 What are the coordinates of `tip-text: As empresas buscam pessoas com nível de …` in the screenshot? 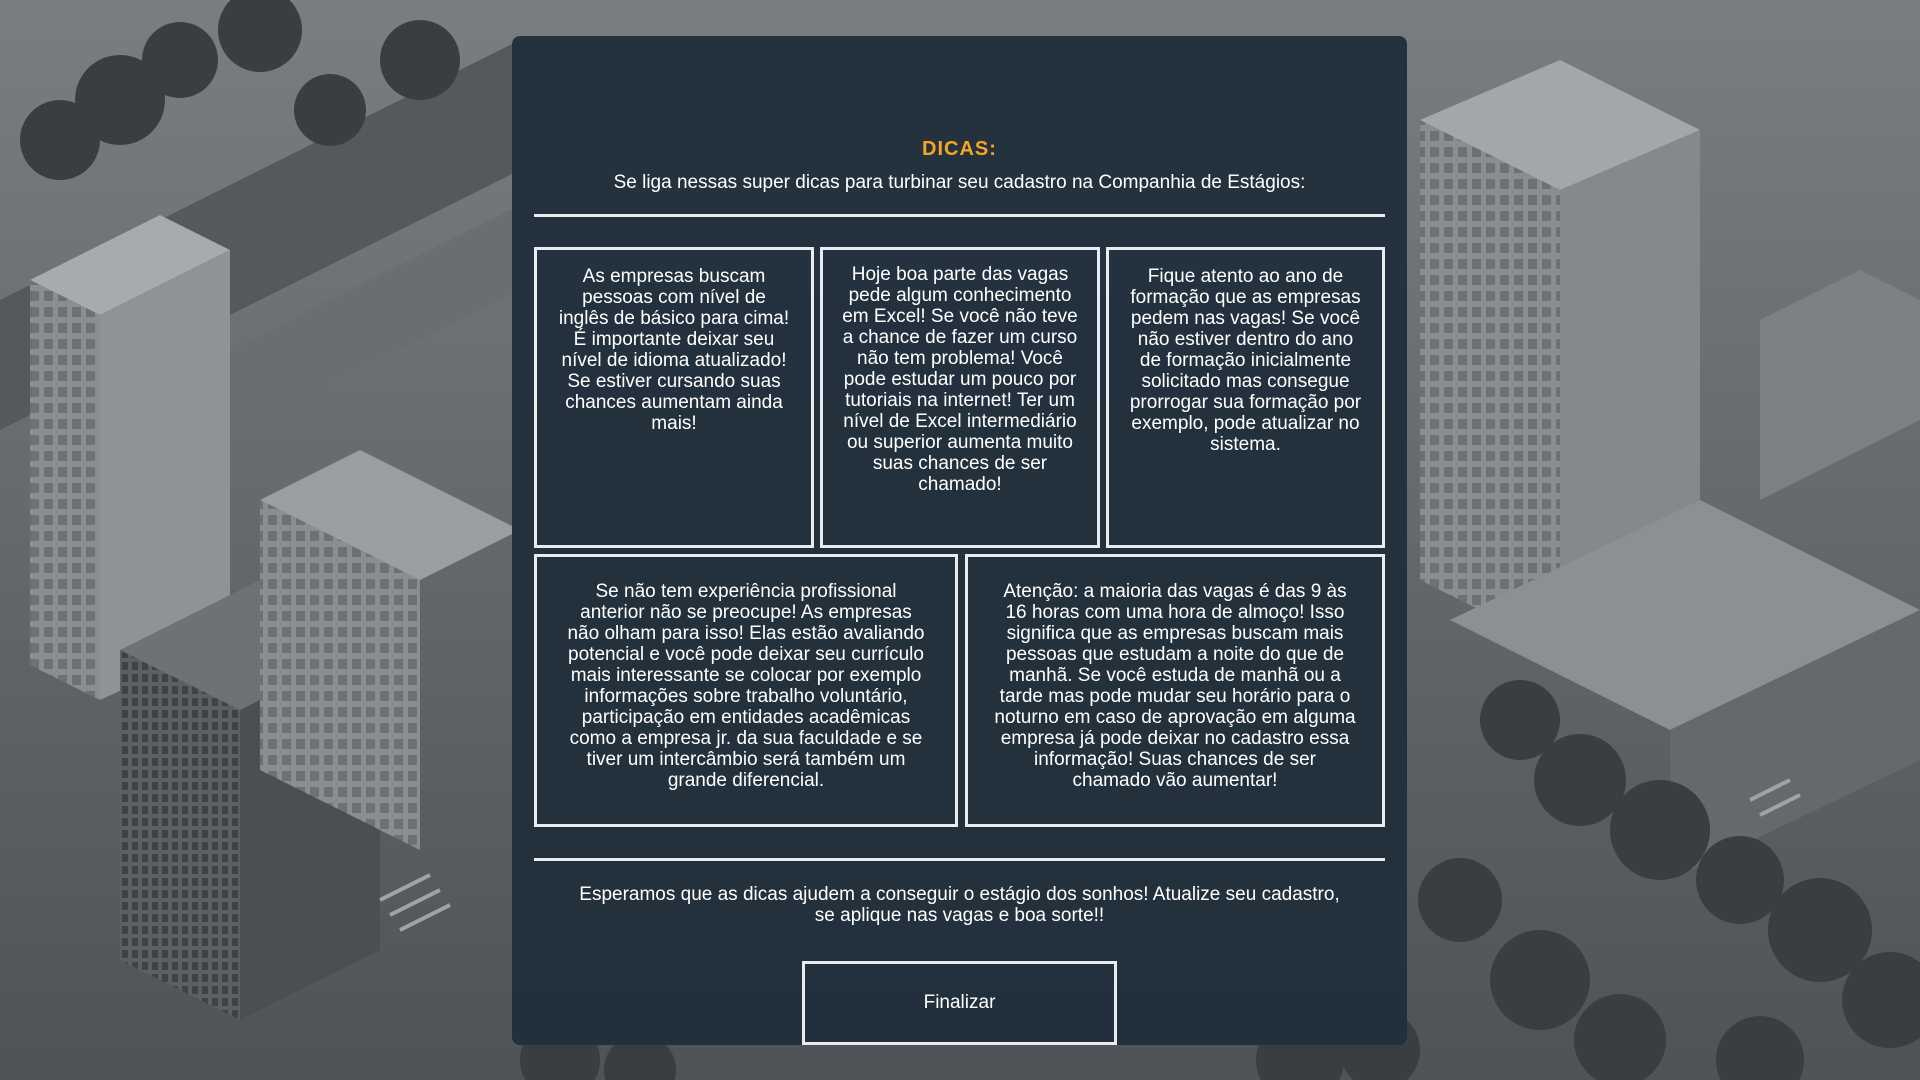 It's located at (674, 350).